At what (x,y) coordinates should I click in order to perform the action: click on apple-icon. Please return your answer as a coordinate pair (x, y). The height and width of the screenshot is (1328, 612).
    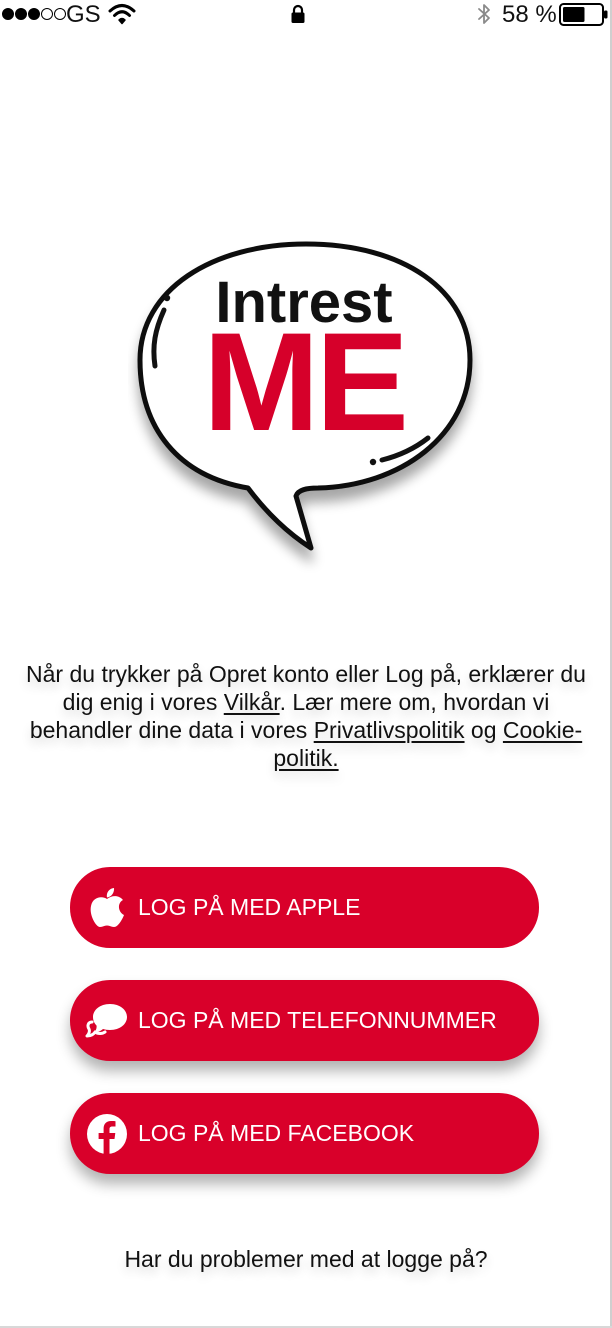
    Looking at the image, I should click on (107, 908).